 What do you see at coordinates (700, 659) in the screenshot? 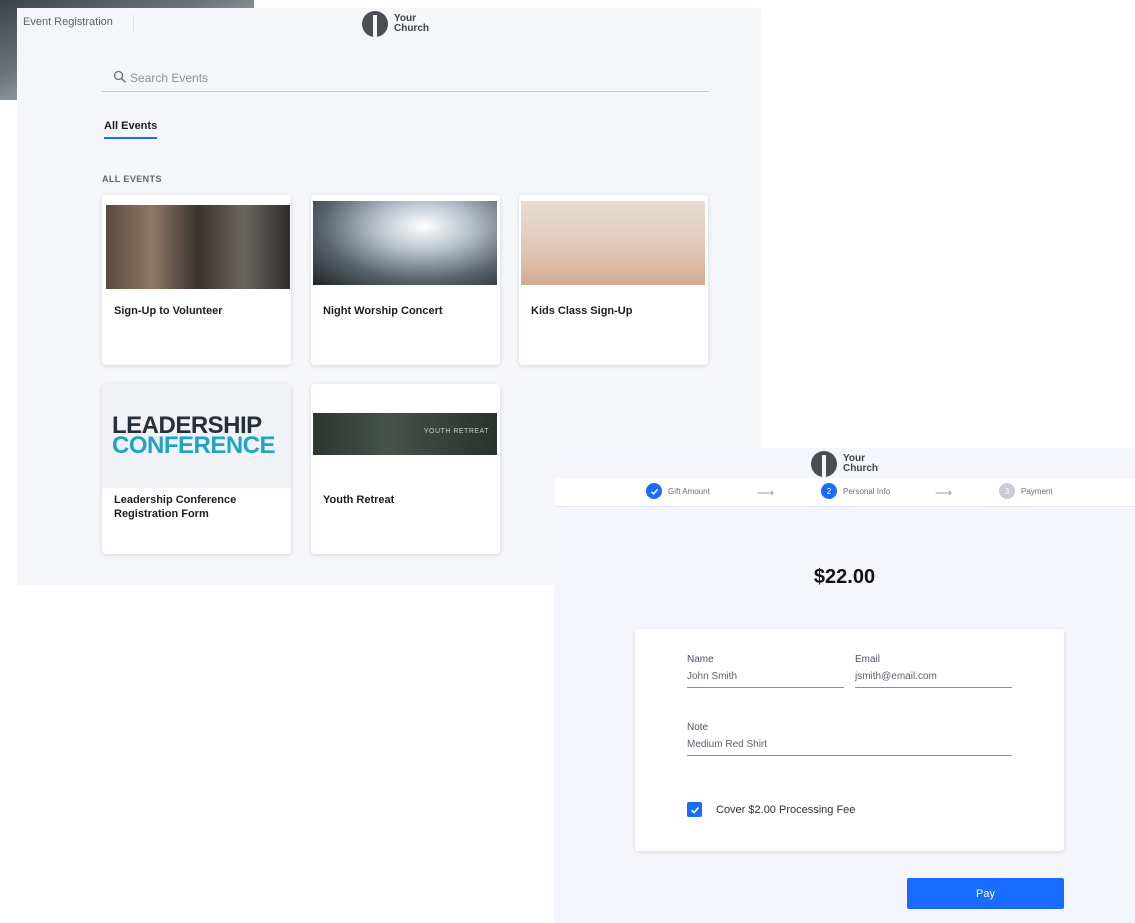
I see `name-label: Name` at bounding box center [700, 659].